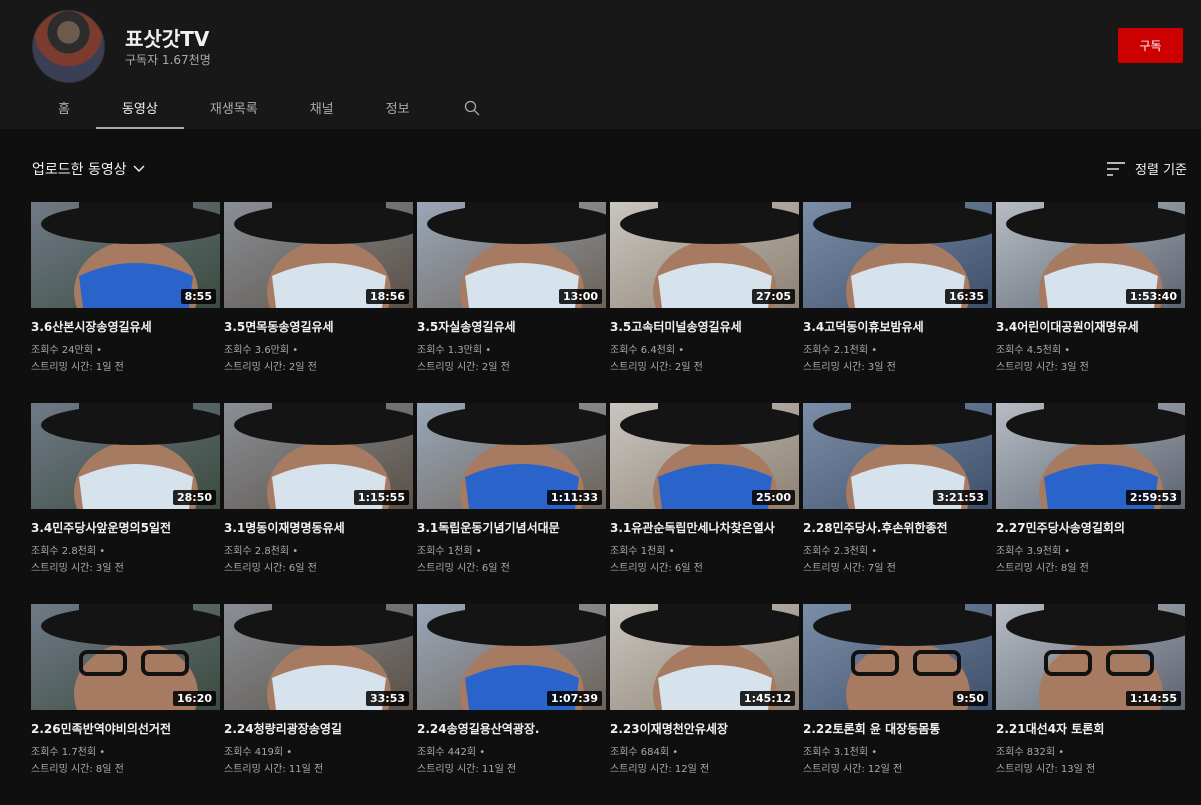  Describe the element at coordinates (897, 255) in the screenshot. I see `video-thumbnail: 16:35` at that location.